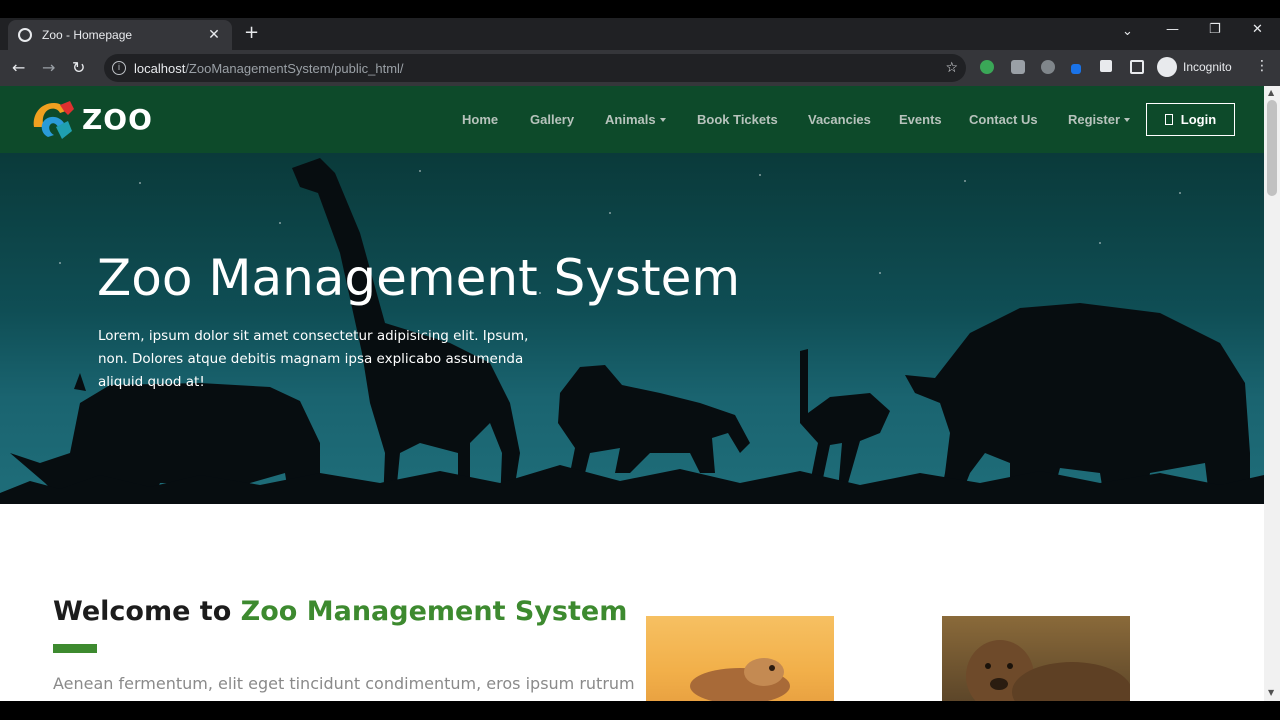 The height and width of the screenshot is (720, 1280). What do you see at coordinates (48, 67) in the screenshot?
I see `forward-icon: →` at bounding box center [48, 67].